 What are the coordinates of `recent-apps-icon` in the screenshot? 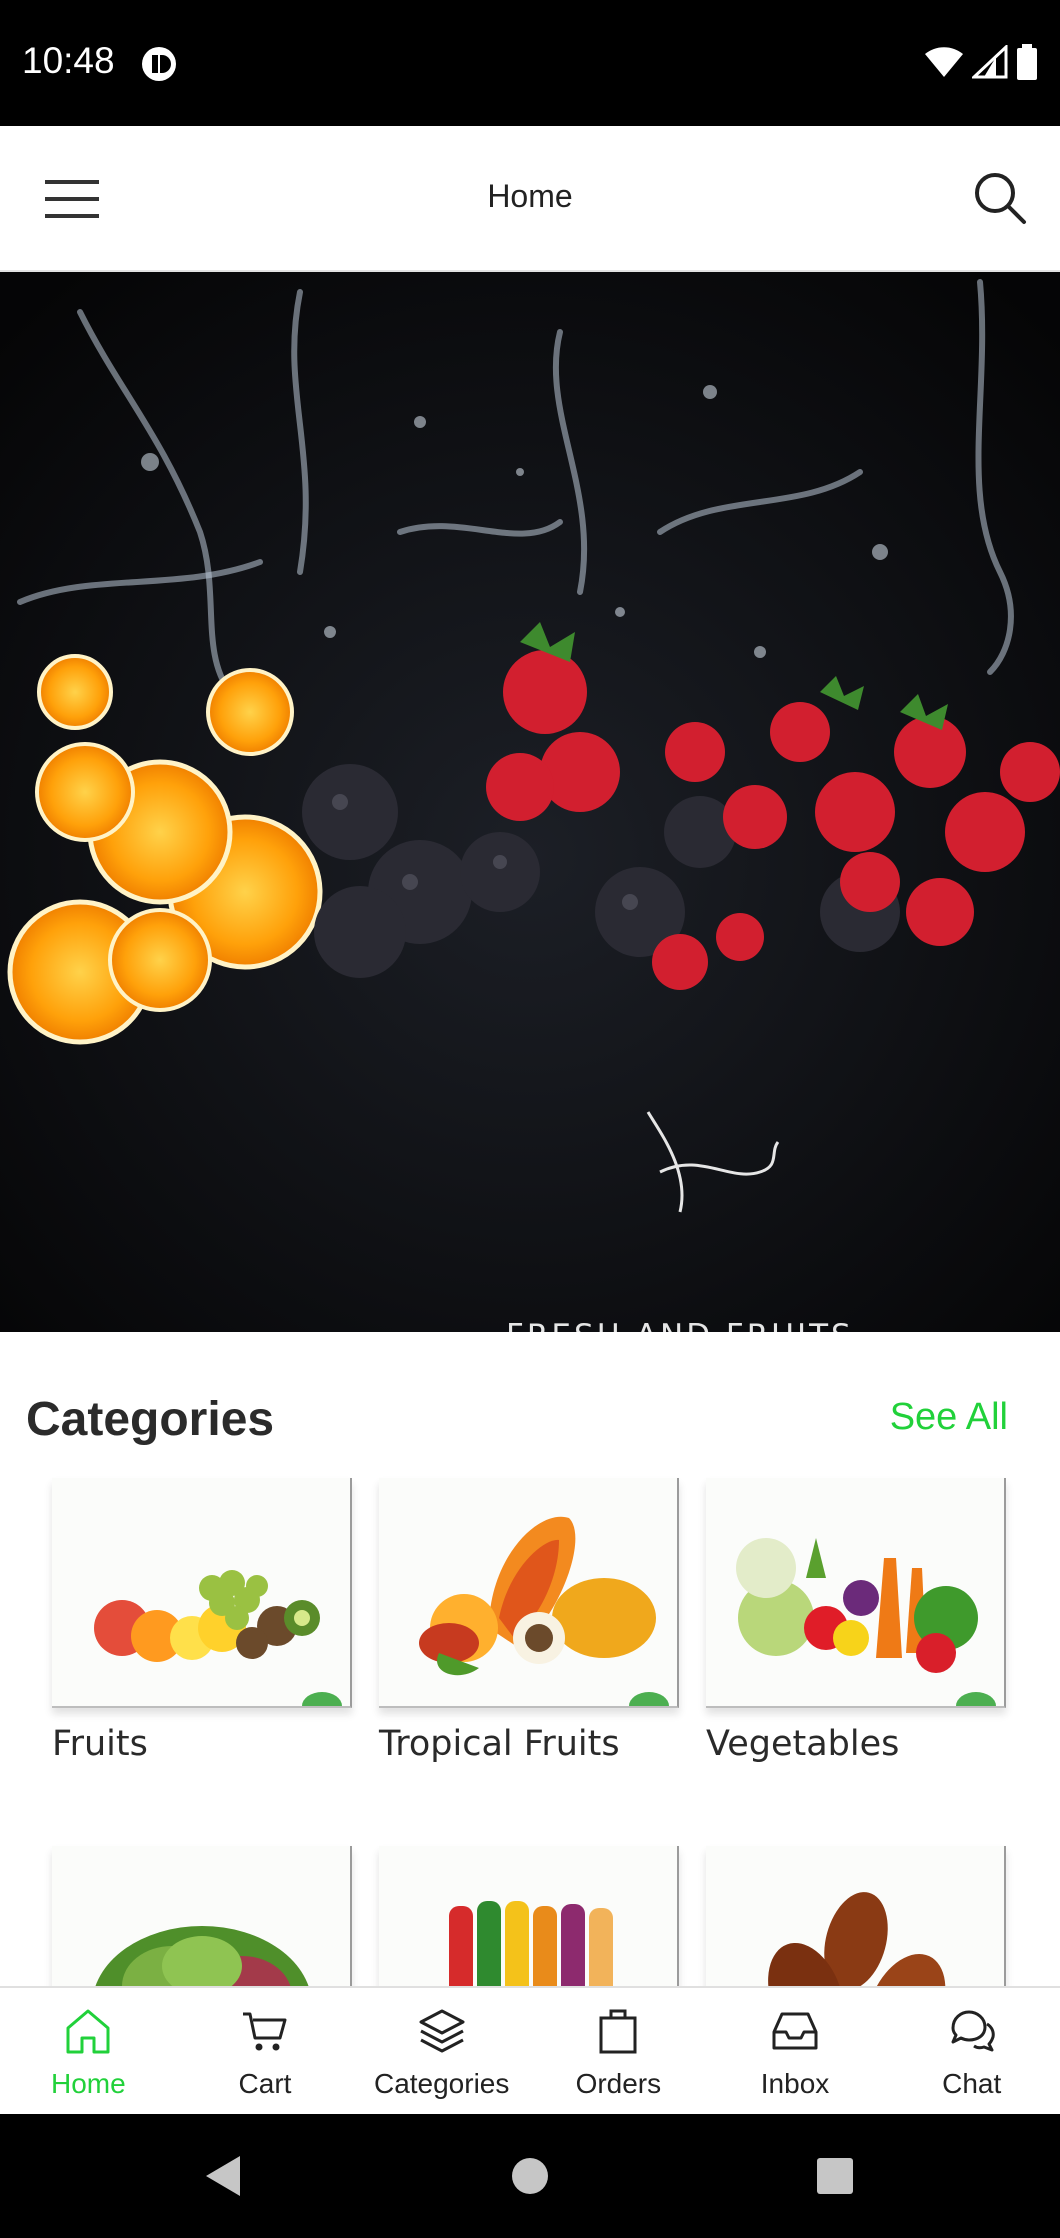 It's located at (835, 2176).